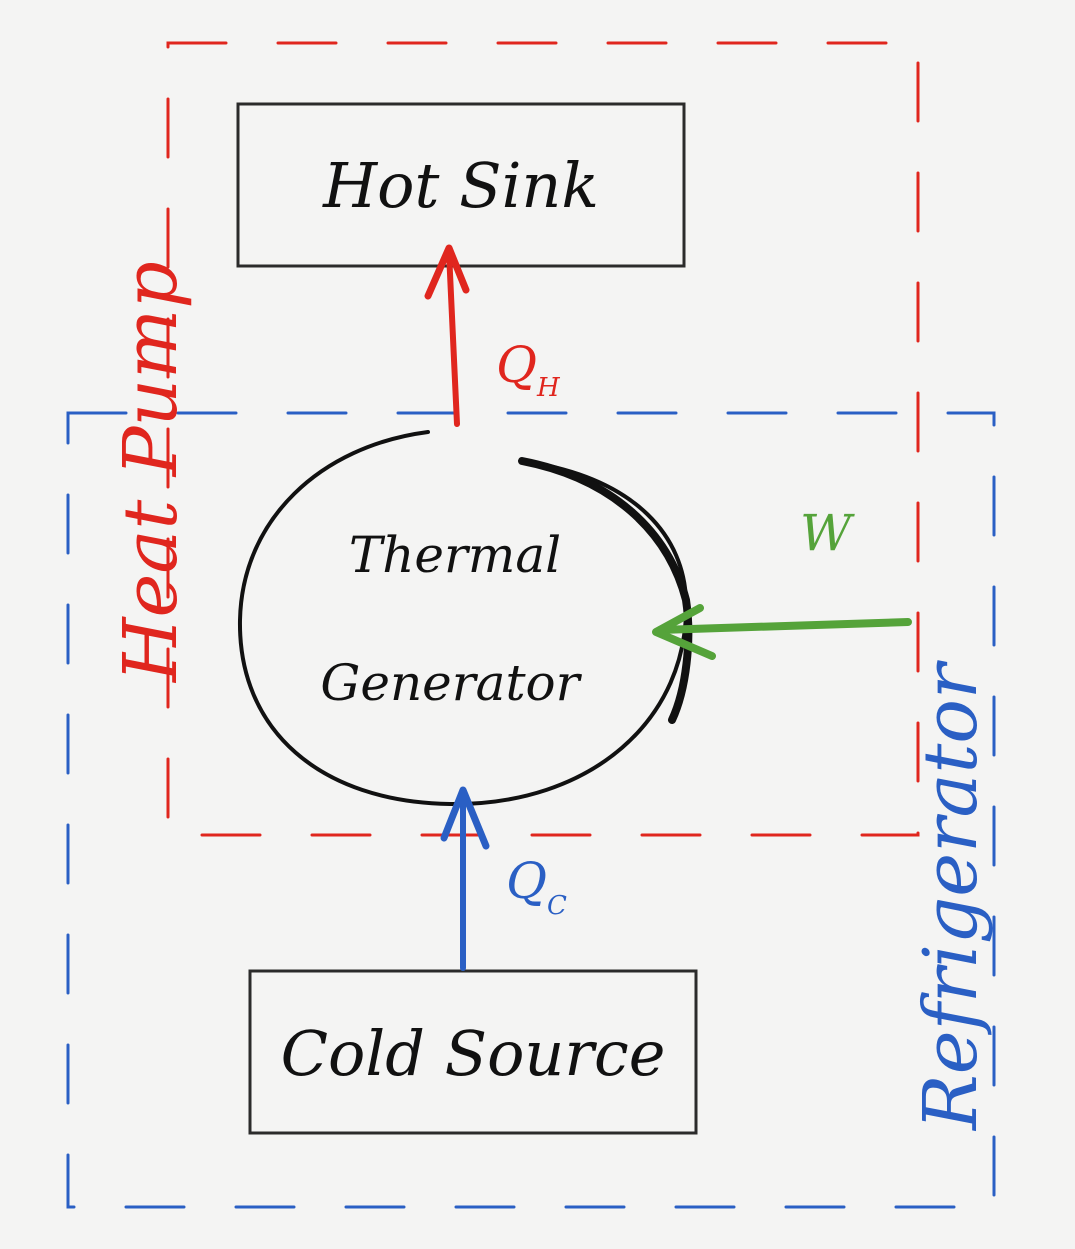 This screenshot has height=1249, width=1075. What do you see at coordinates (460, 185) in the screenshot?
I see `hot-sink-label: Hot Sink` at bounding box center [460, 185].